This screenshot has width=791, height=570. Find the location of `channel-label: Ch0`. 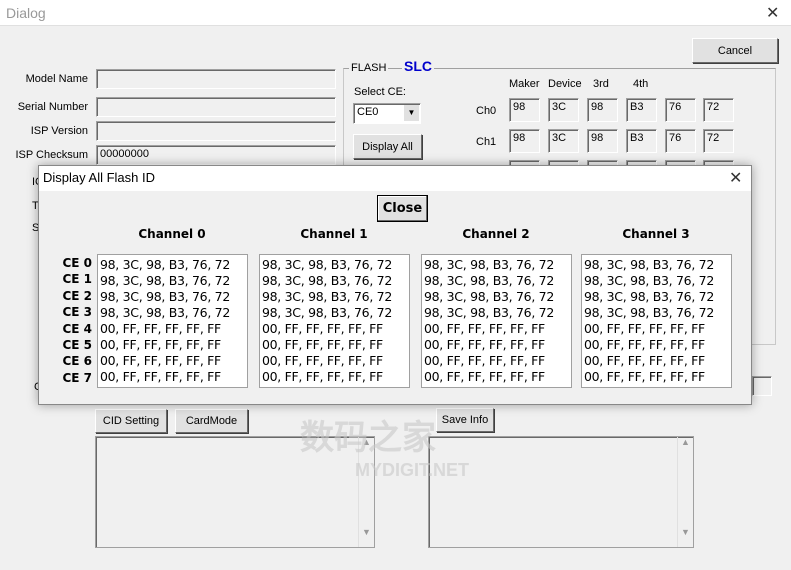

channel-label: Ch0 is located at coordinates (486, 111).